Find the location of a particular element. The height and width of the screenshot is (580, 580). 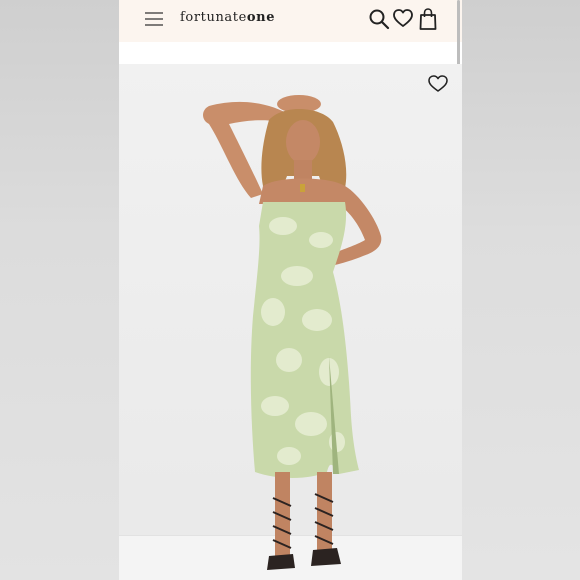

heart-icon is located at coordinates (403, 18).